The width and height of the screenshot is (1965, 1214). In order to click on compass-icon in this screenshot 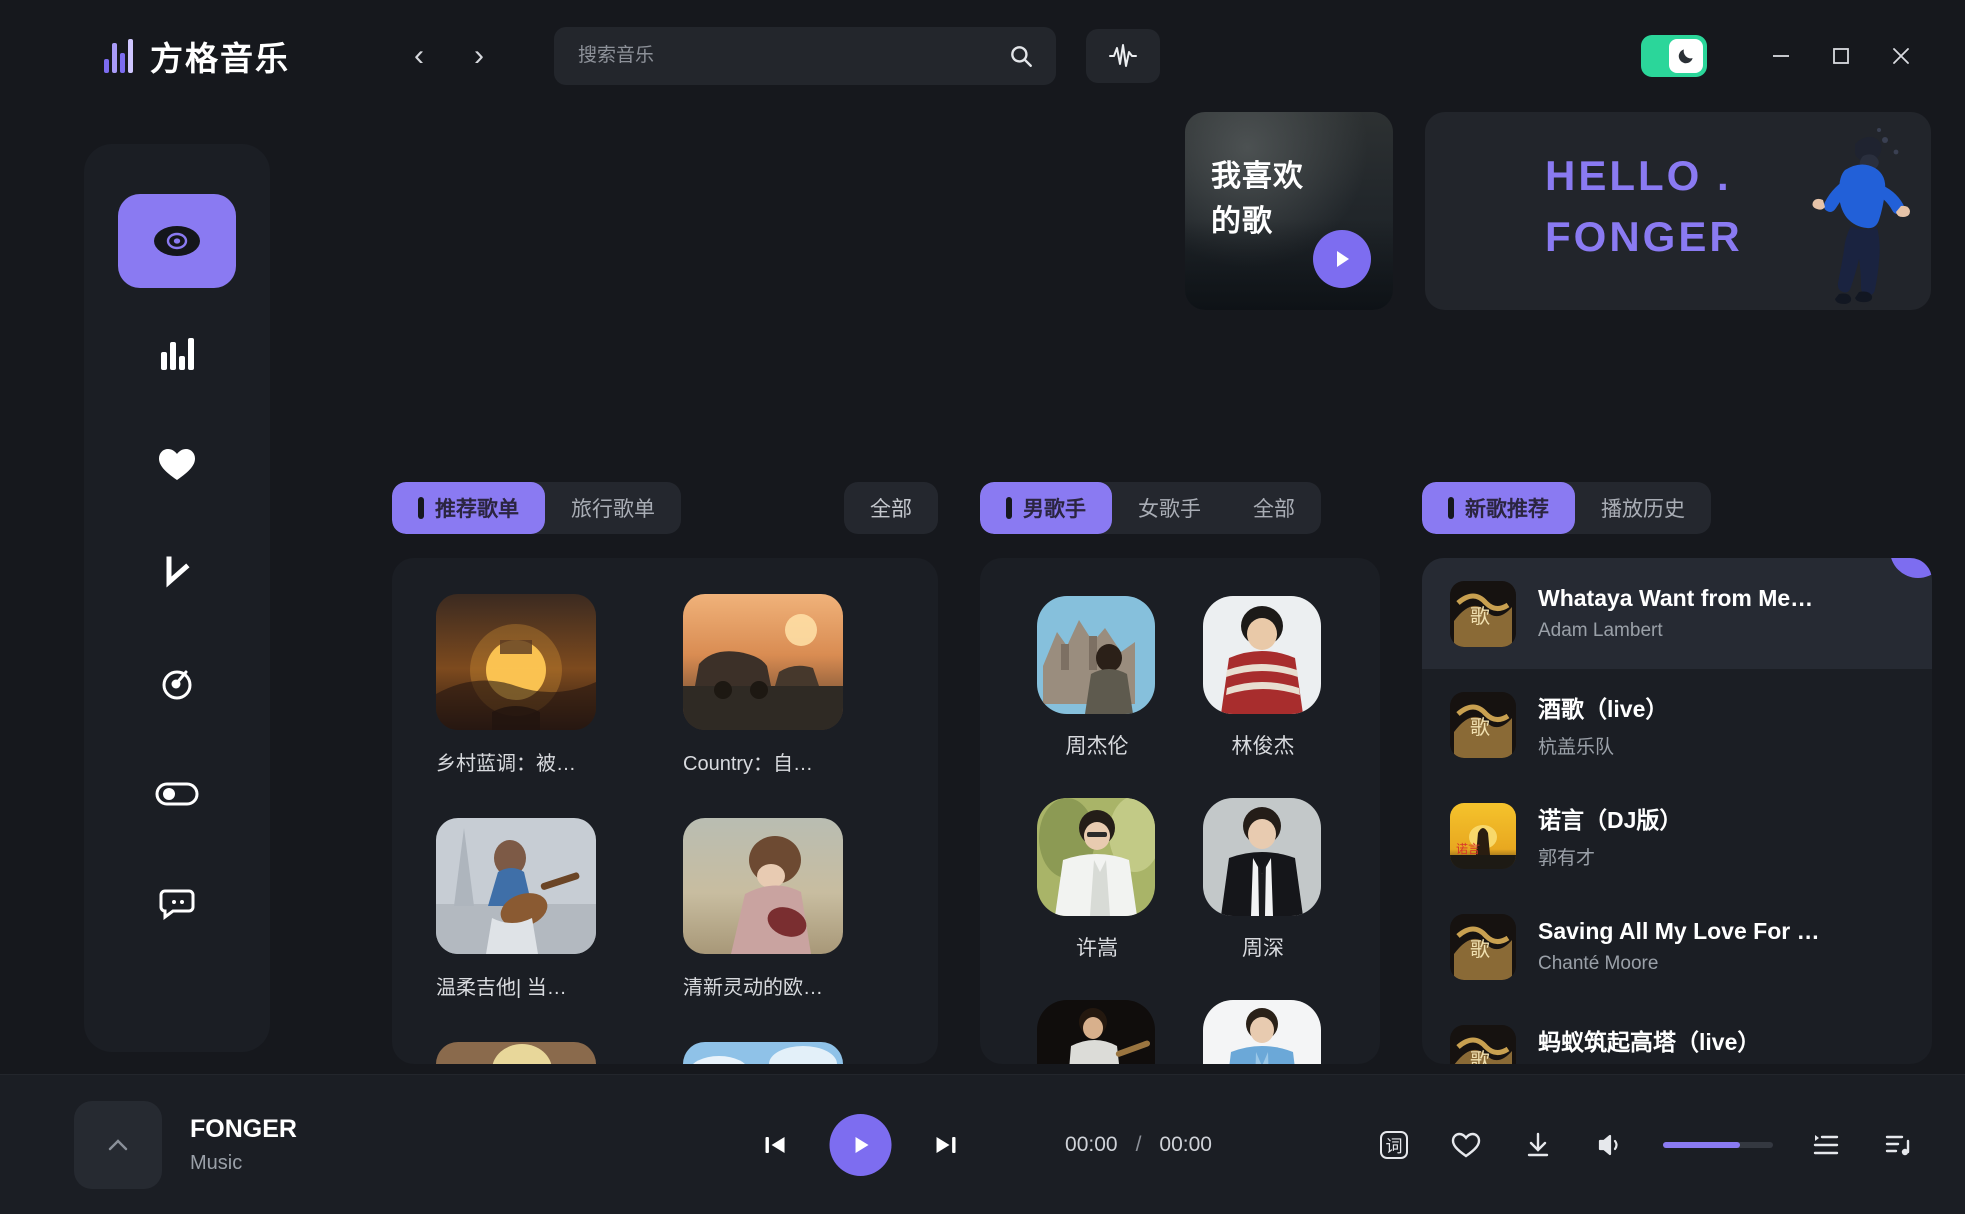, I will do `click(177, 684)`.